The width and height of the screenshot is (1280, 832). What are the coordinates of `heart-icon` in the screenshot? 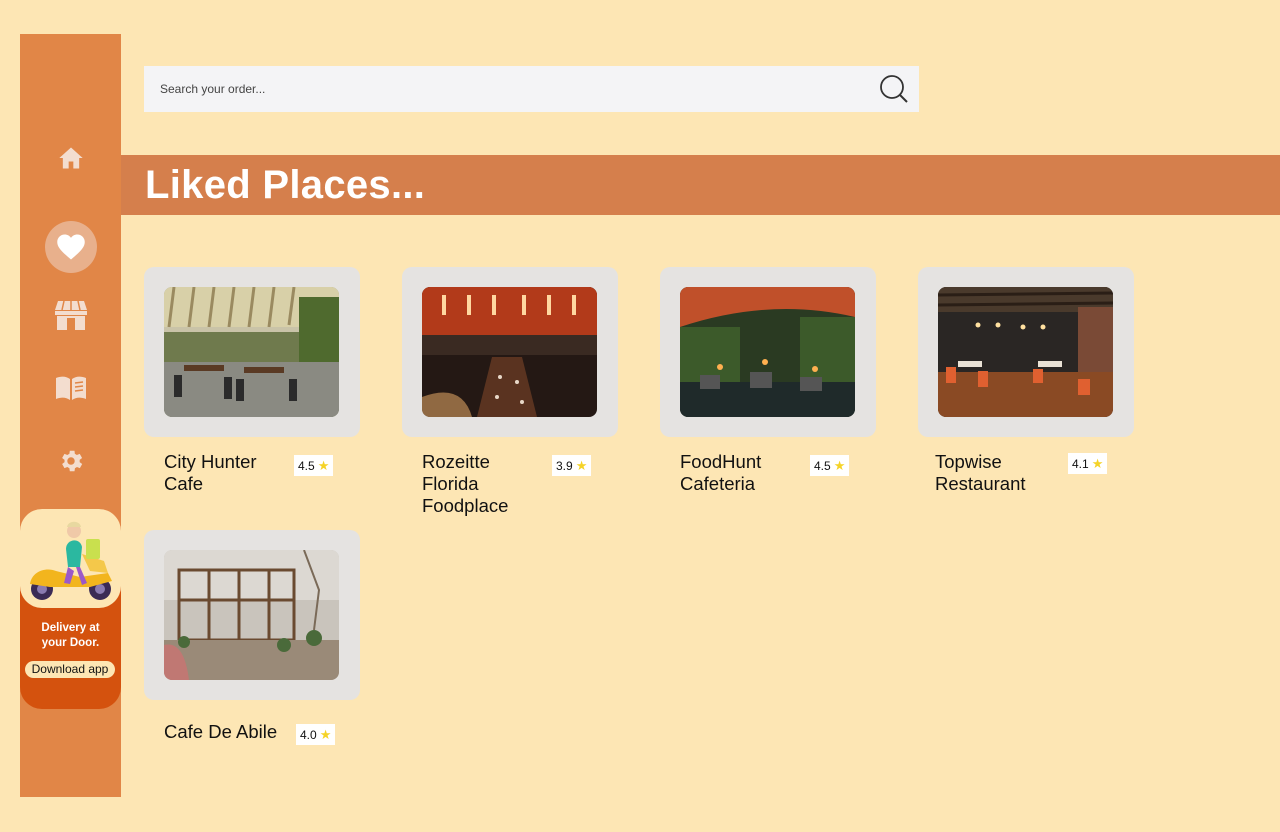 It's located at (70, 247).